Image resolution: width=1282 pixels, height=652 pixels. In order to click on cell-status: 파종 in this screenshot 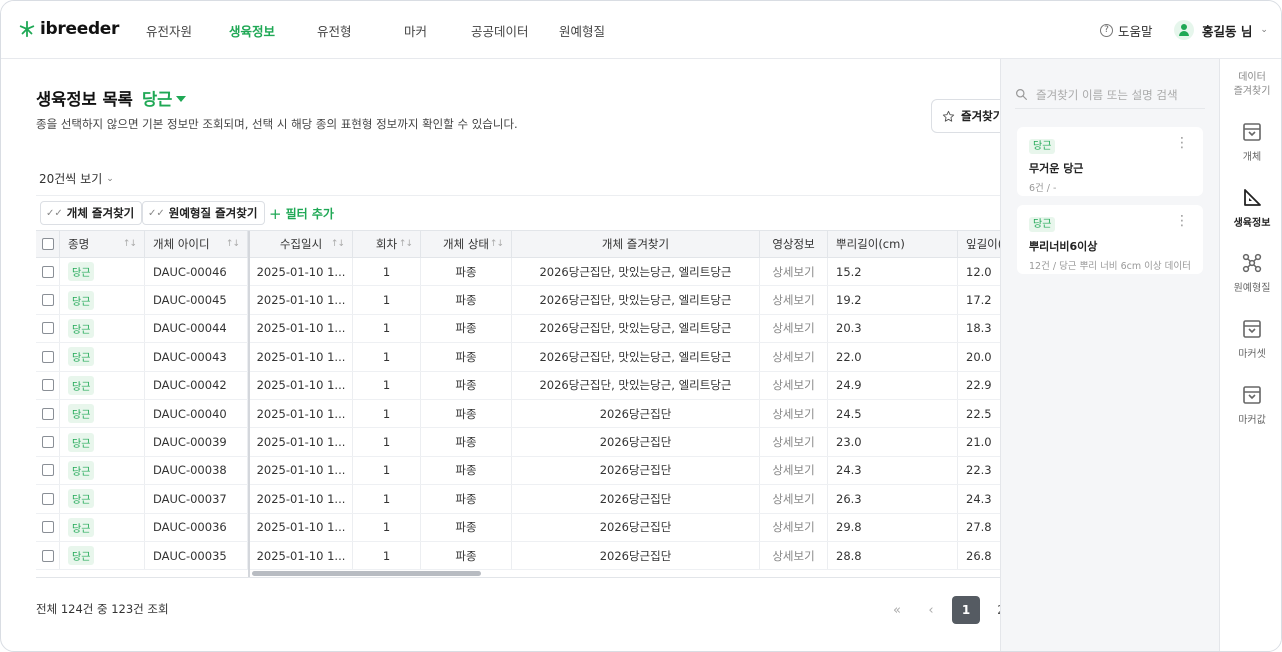, I will do `click(466, 328)`.